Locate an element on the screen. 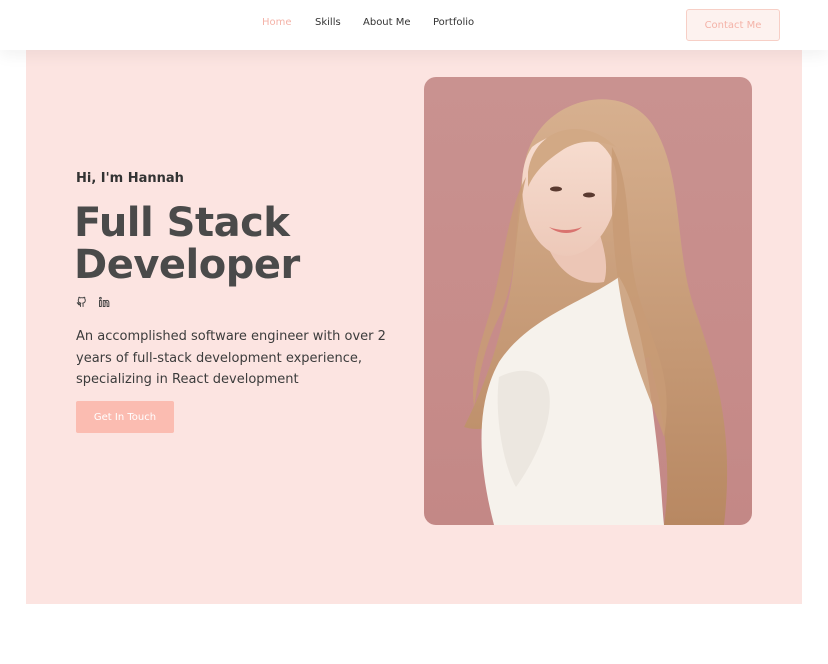 The width and height of the screenshot is (828, 664). nav-link-home: Home is located at coordinates (277, 22).